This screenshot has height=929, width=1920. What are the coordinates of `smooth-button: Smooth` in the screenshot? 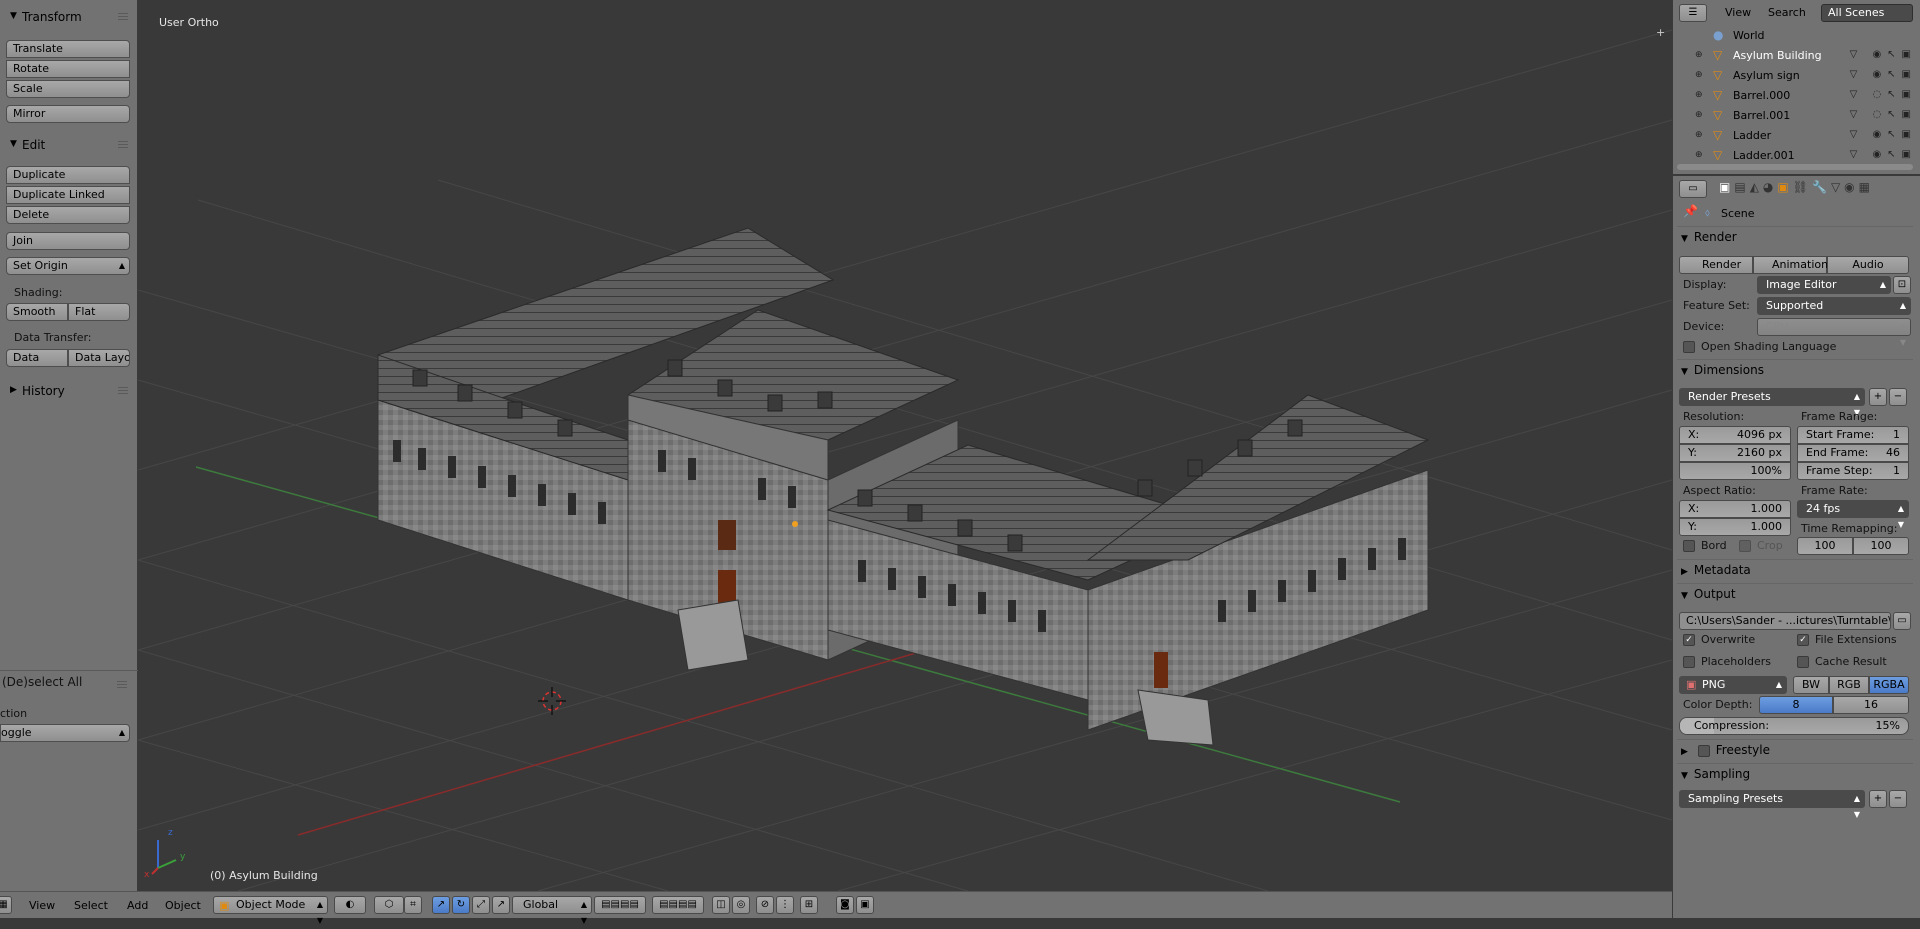 It's located at (37, 312).